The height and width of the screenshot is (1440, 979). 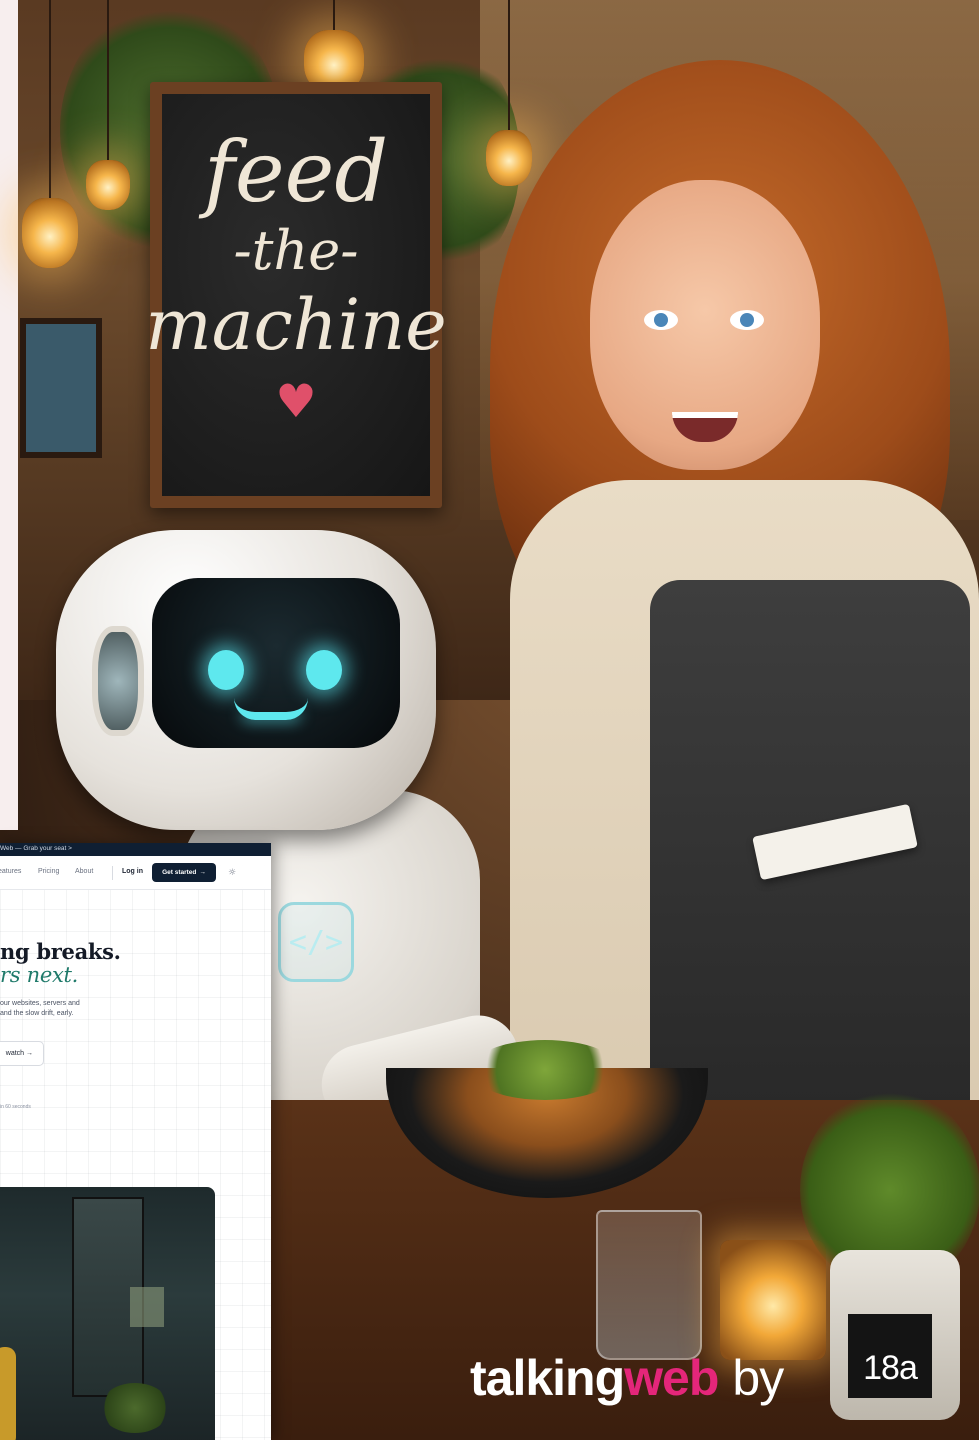 I want to click on get-started-button: Get started →, so click(x=184, y=872).